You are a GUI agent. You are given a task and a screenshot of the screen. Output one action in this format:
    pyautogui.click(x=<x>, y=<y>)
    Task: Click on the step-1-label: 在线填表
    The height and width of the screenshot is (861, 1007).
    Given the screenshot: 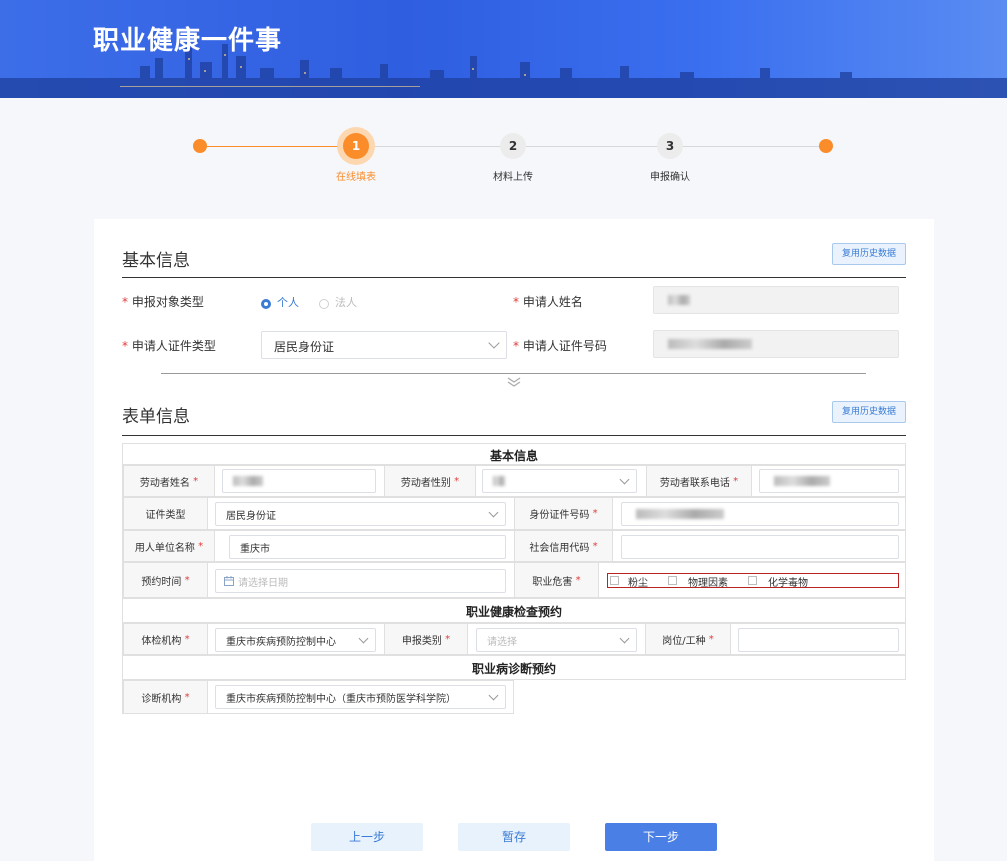 What is the action you would take?
    pyautogui.click(x=356, y=177)
    